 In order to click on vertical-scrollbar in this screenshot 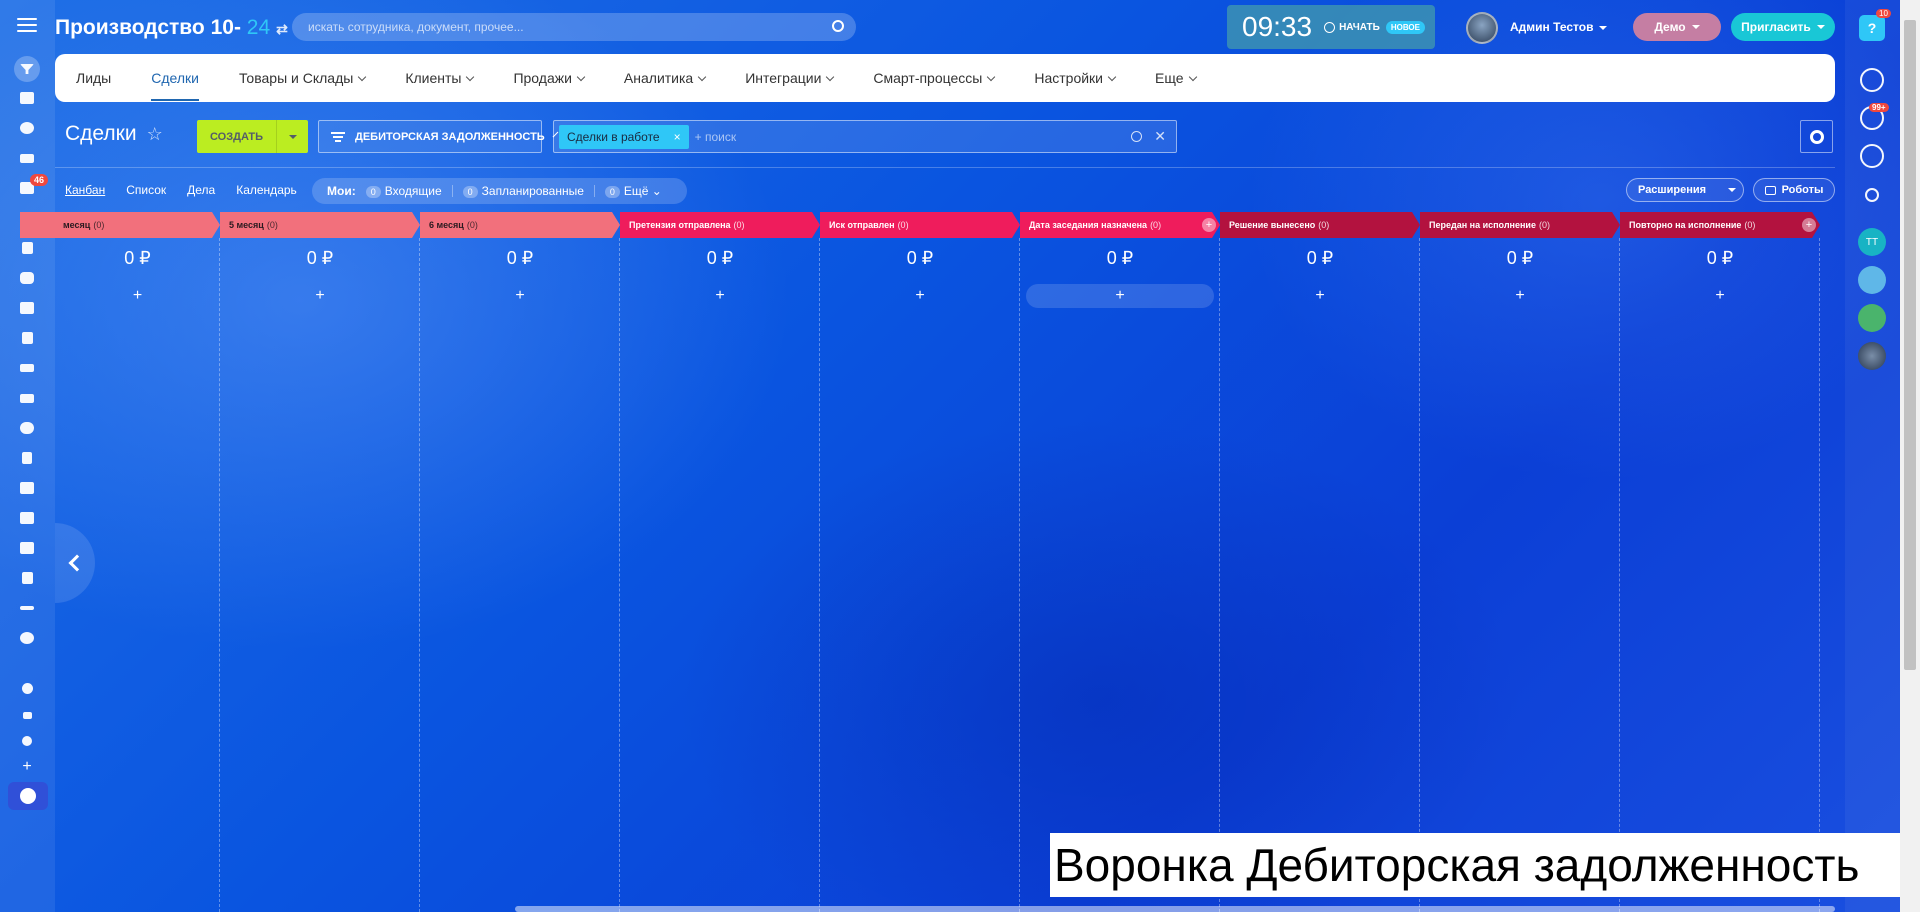, I will do `click(1910, 456)`.